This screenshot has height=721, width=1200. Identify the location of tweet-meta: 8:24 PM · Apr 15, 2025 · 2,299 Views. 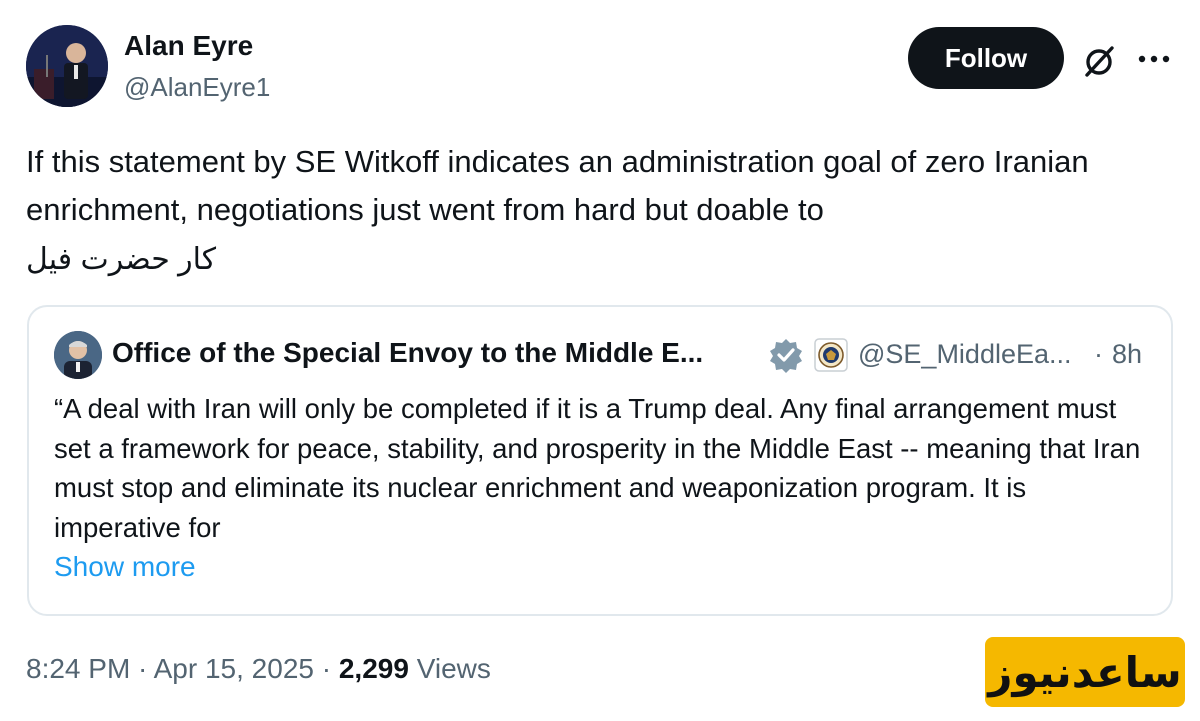
(258, 669).